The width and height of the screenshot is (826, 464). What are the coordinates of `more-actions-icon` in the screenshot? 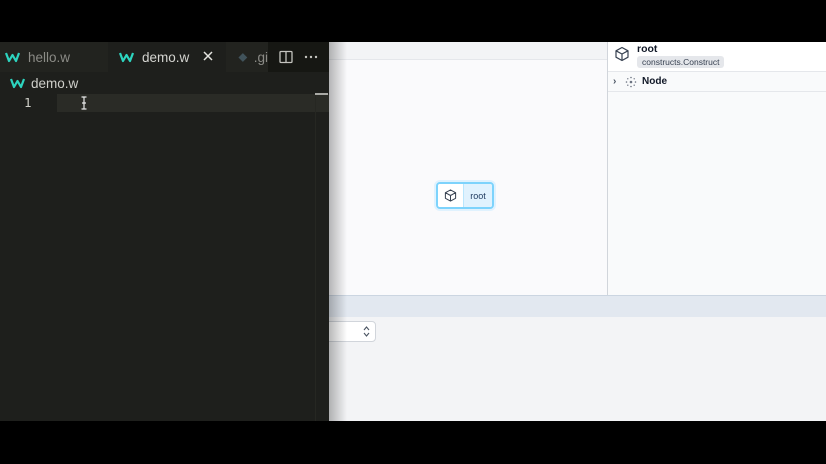 It's located at (311, 57).